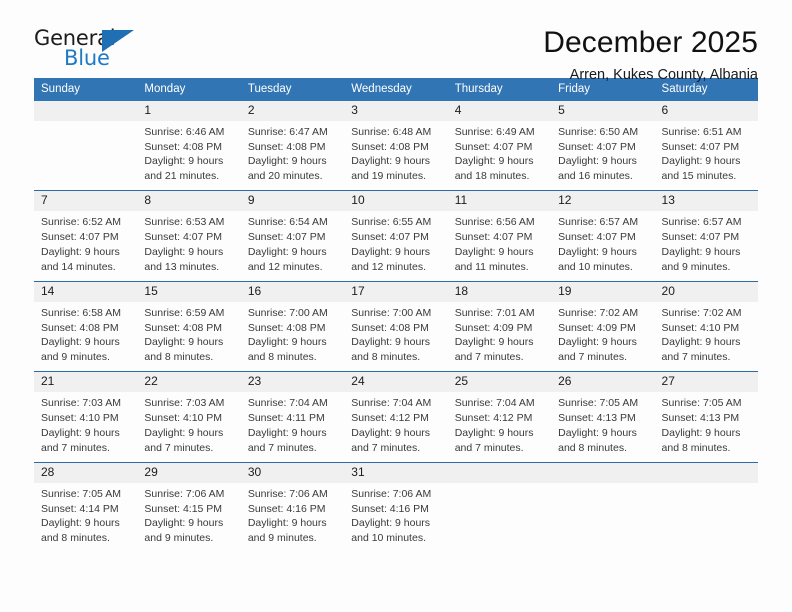 The height and width of the screenshot is (612, 792). I want to click on sun-detail-line: Sunrise: 6:57 AM, so click(598, 222).